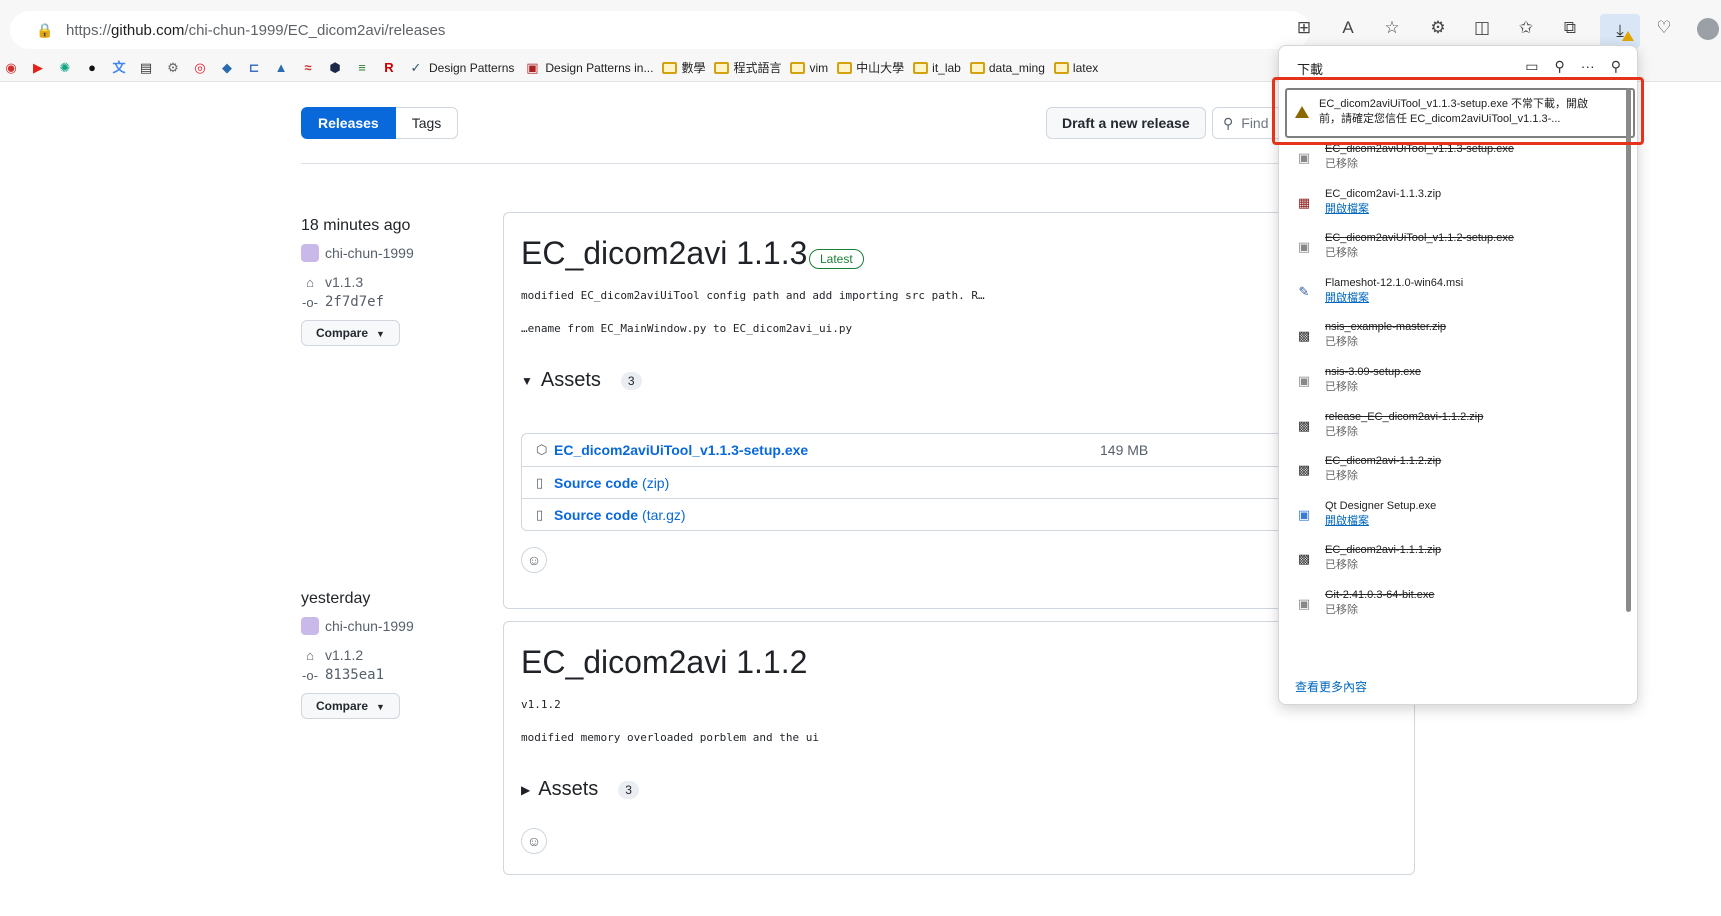 The height and width of the screenshot is (916, 1721). I want to click on download-item: ▦ EC_dicom2avi-1.1.3.zip 開啟檔案, so click(1459, 206).